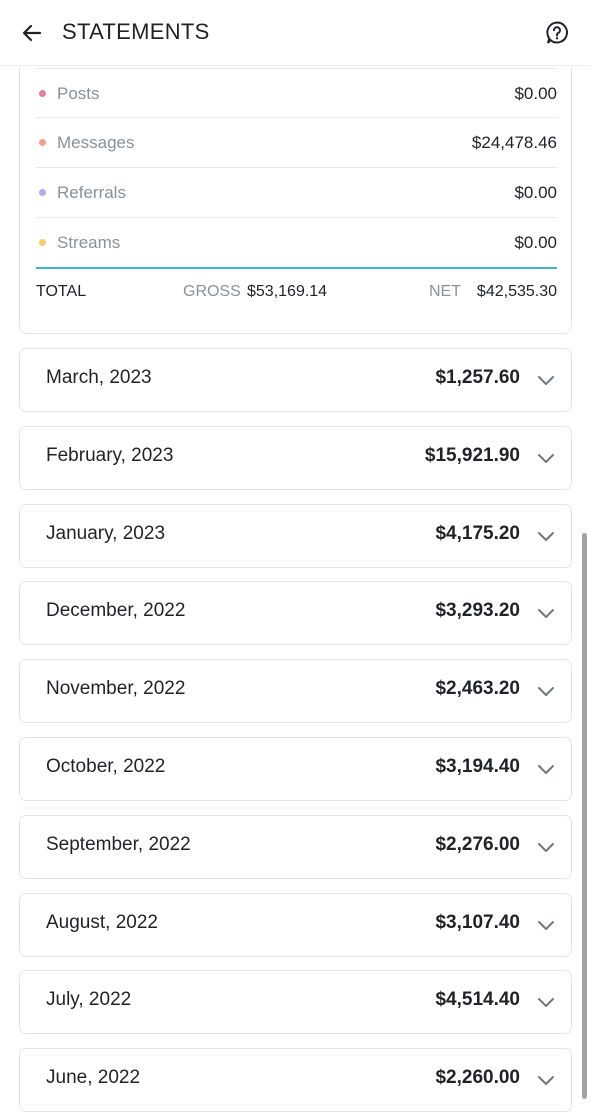  What do you see at coordinates (295, 380) in the screenshot?
I see `month-statement-row: March, 2023 $1,257.60` at bounding box center [295, 380].